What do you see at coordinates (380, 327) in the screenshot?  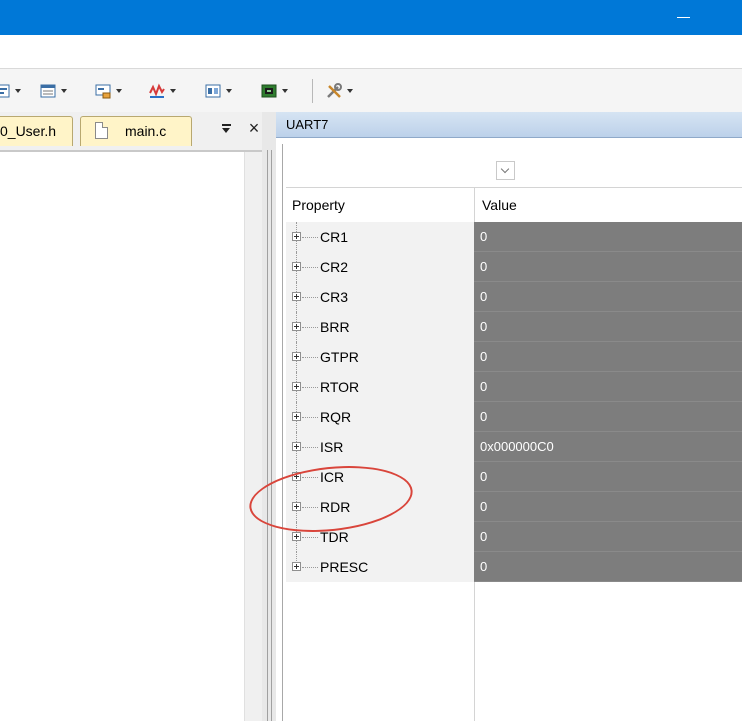 I see `property-cell: BRR` at bounding box center [380, 327].